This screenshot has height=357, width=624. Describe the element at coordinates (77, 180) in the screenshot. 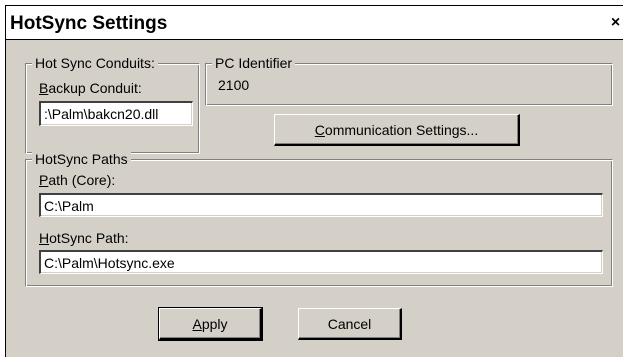

I see `core-path-label: Path (Core):` at that location.